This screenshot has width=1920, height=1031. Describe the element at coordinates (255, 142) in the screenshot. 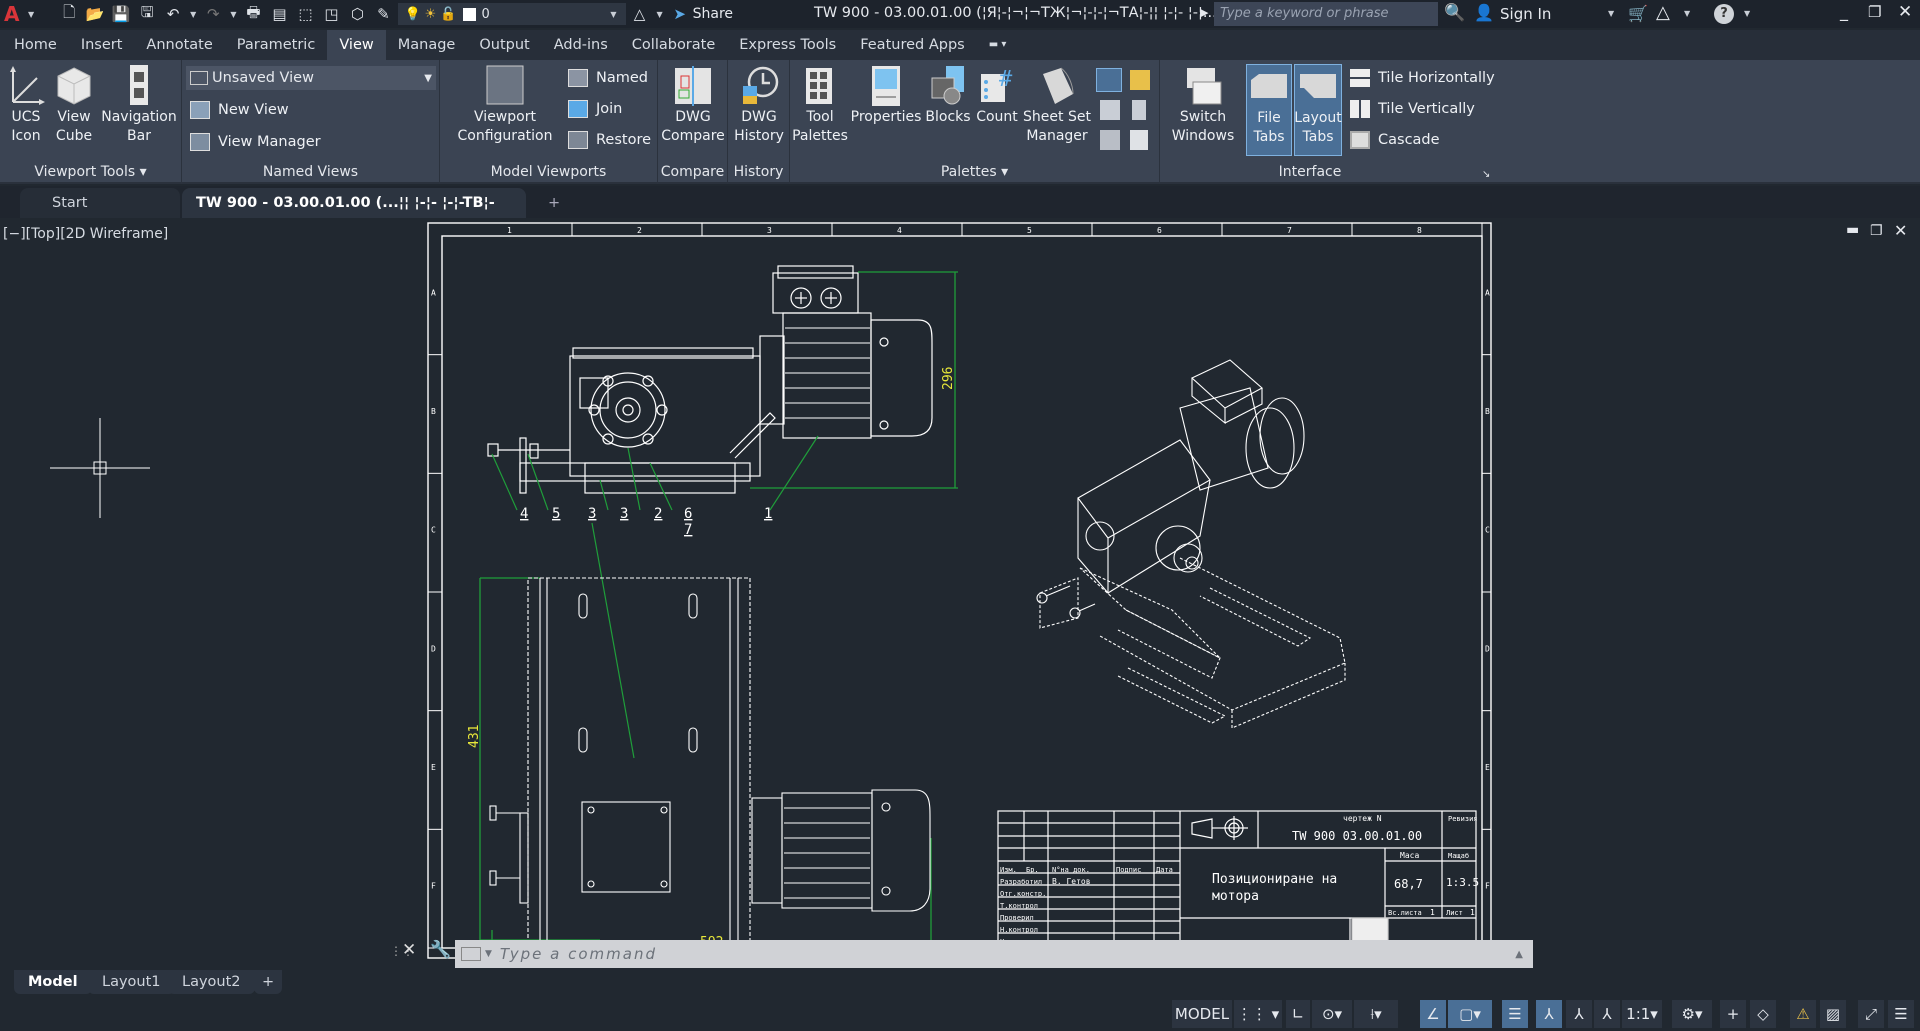

I see `view-manager-button: View Manager` at that location.